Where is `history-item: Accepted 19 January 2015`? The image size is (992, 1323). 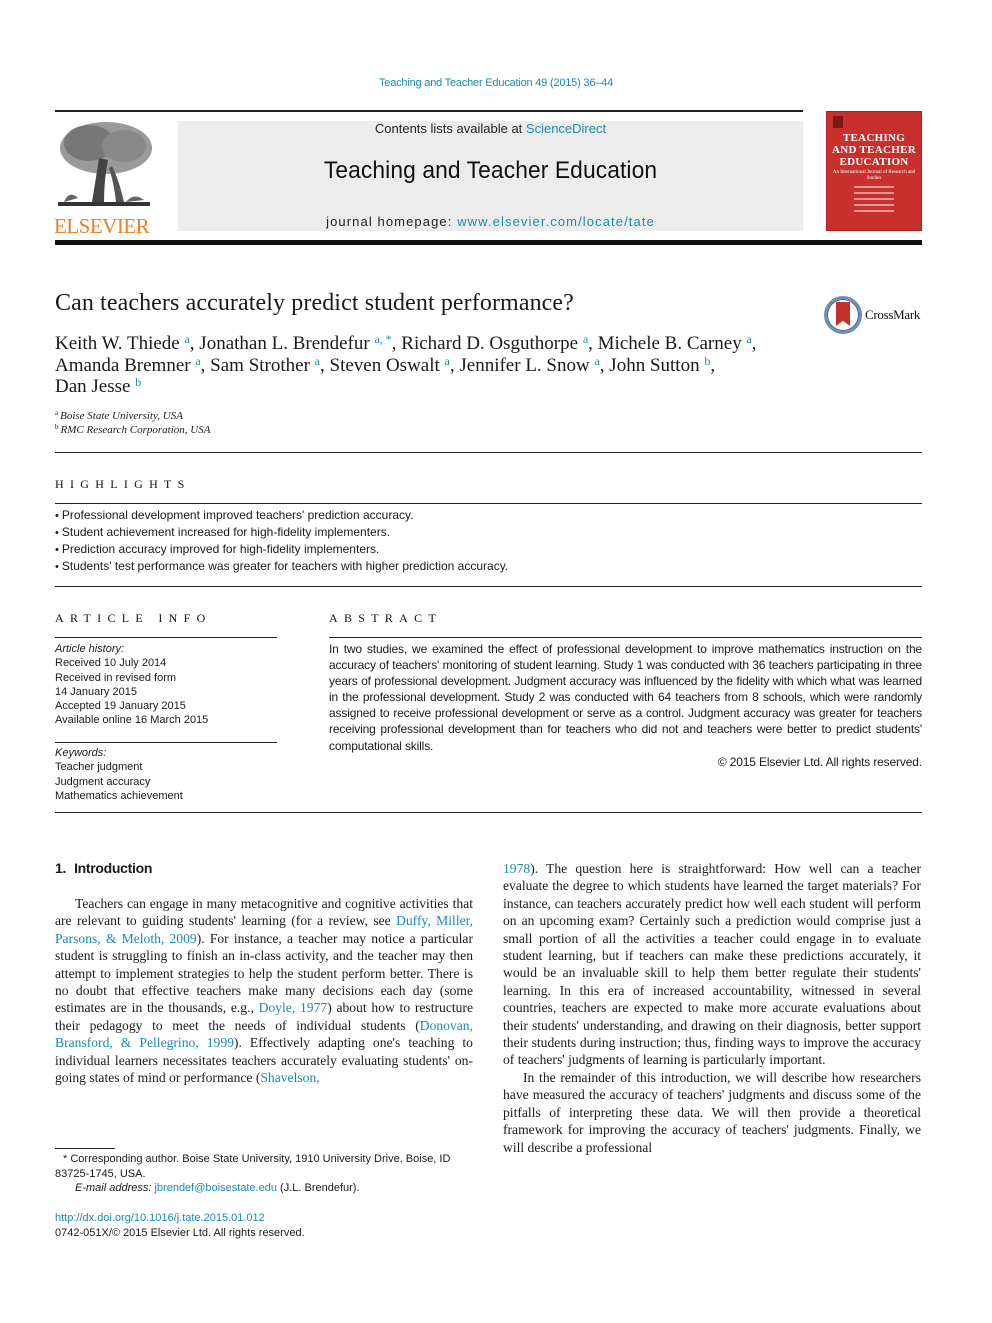 history-item: Accepted 19 January 2015 is located at coordinates (120, 706).